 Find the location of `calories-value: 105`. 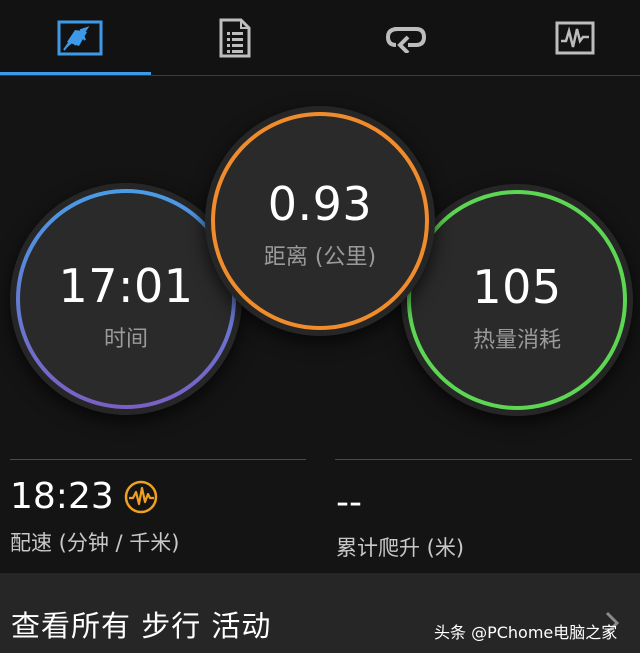

calories-value: 105 is located at coordinates (517, 287).